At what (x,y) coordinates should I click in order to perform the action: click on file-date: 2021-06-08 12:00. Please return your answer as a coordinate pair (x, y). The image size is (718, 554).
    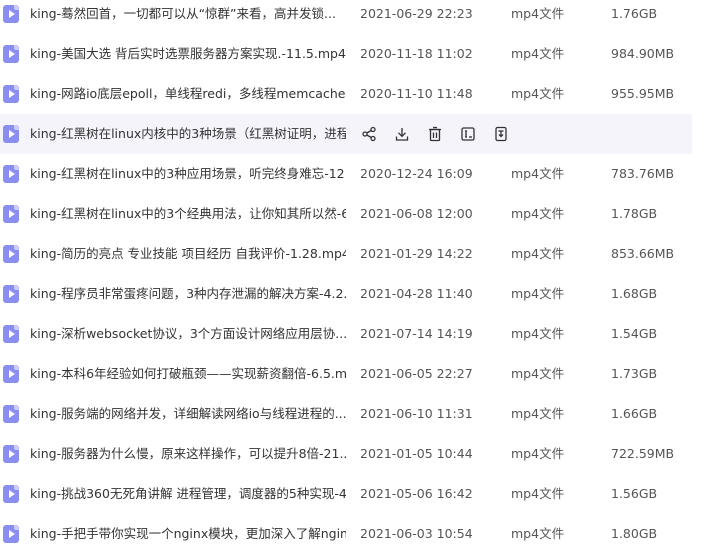
    Looking at the image, I should click on (416, 213).